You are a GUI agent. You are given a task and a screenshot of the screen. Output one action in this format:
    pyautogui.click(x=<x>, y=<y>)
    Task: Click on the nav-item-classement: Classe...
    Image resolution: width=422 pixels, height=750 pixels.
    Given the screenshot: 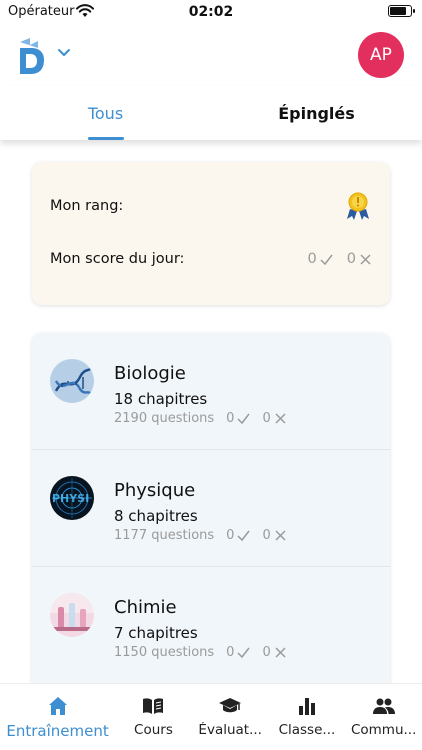 What is the action you would take?
    pyautogui.click(x=307, y=717)
    